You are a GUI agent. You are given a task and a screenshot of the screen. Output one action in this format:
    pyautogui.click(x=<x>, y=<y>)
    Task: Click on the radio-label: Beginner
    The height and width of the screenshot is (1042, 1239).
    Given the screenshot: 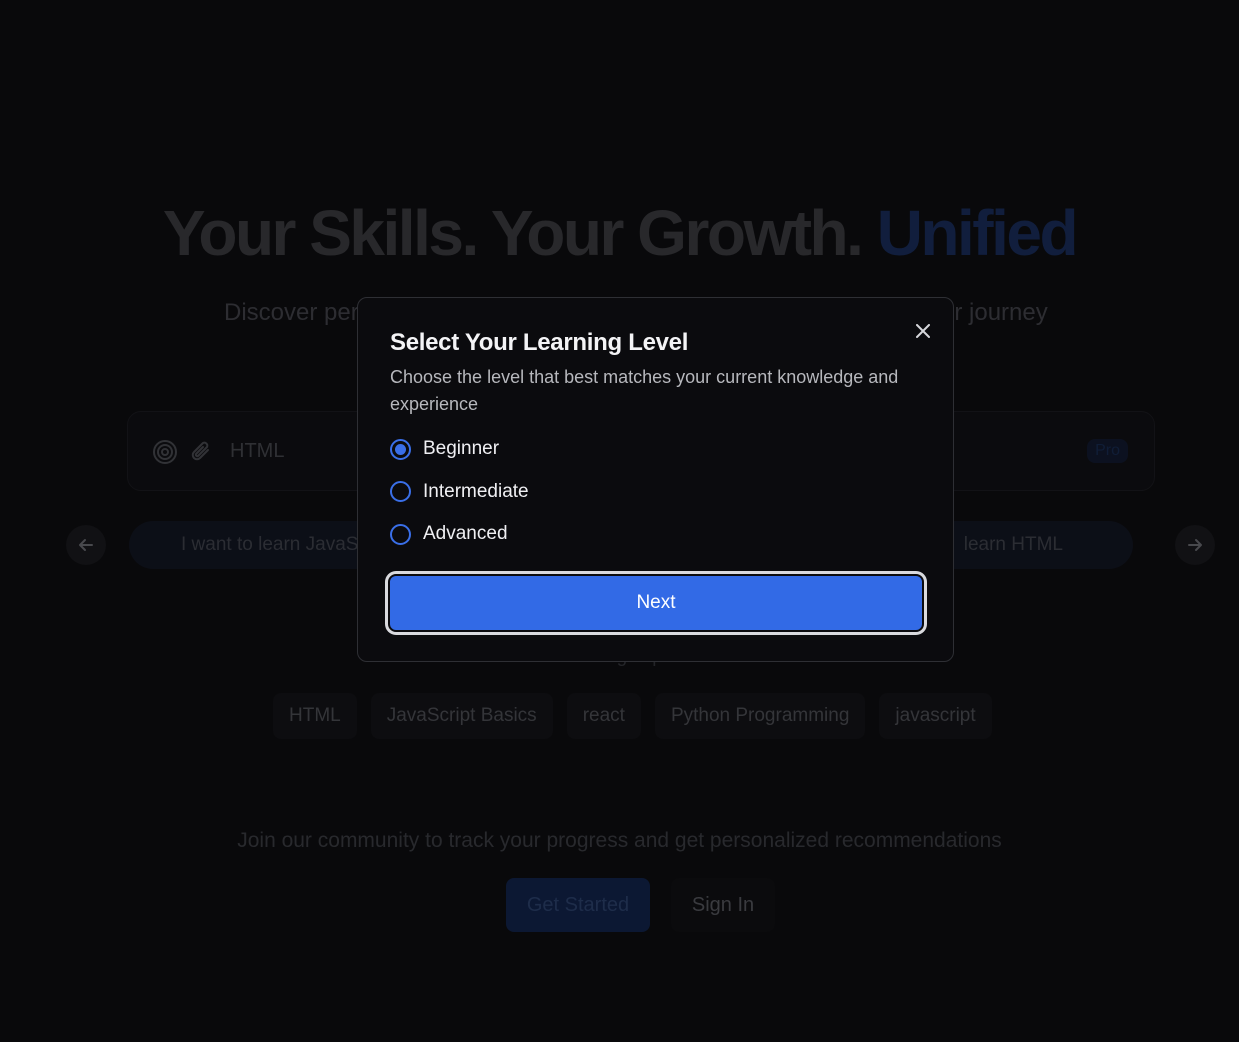 What is the action you would take?
    pyautogui.click(x=461, y=448)
    